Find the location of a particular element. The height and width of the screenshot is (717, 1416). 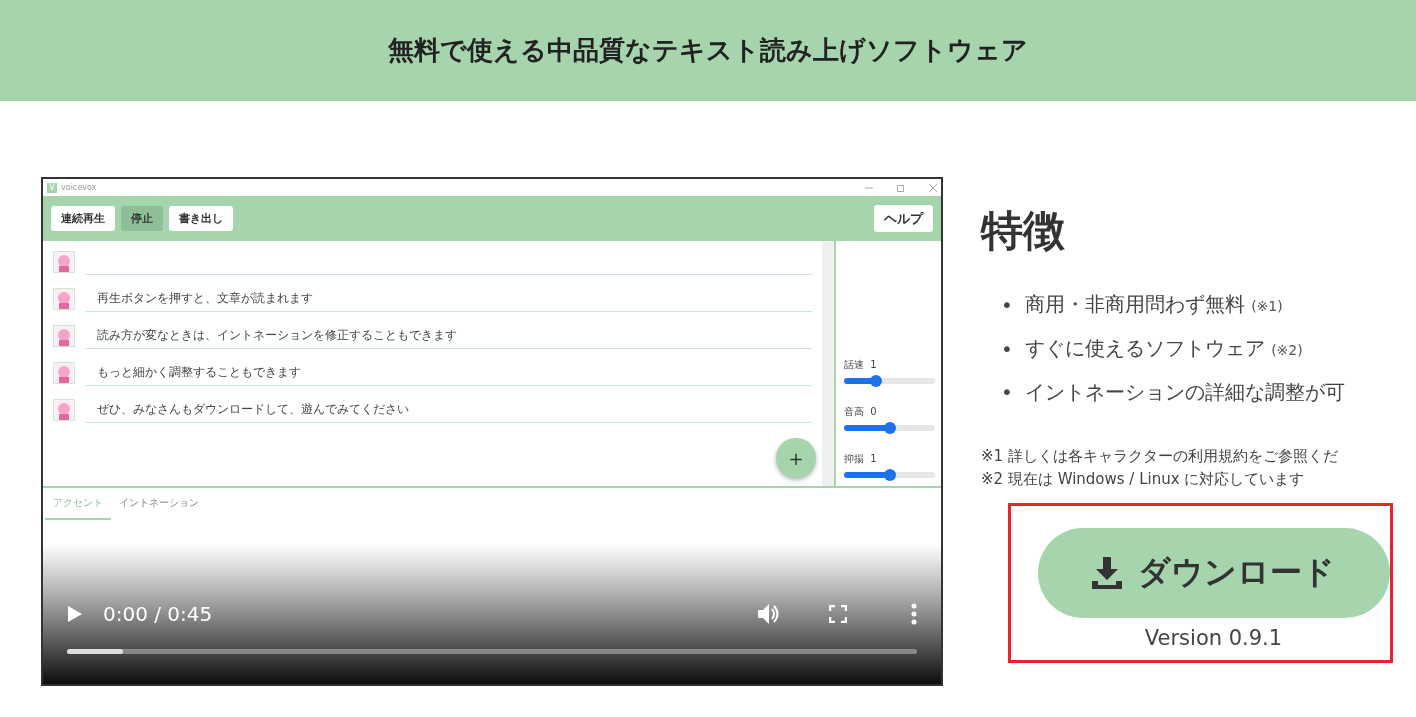

page-title: 無料で使える中品質なテキスト読み上げソフトウェア is located at coordinates (708, 50).